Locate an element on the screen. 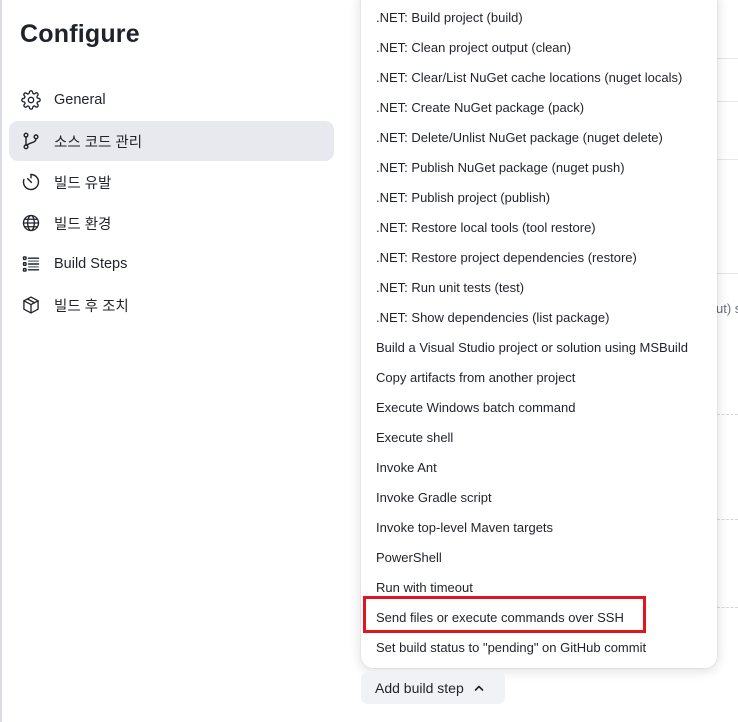  menu-item-windows-batch: Execute Windows batch command is located at coordinates (539, 408).